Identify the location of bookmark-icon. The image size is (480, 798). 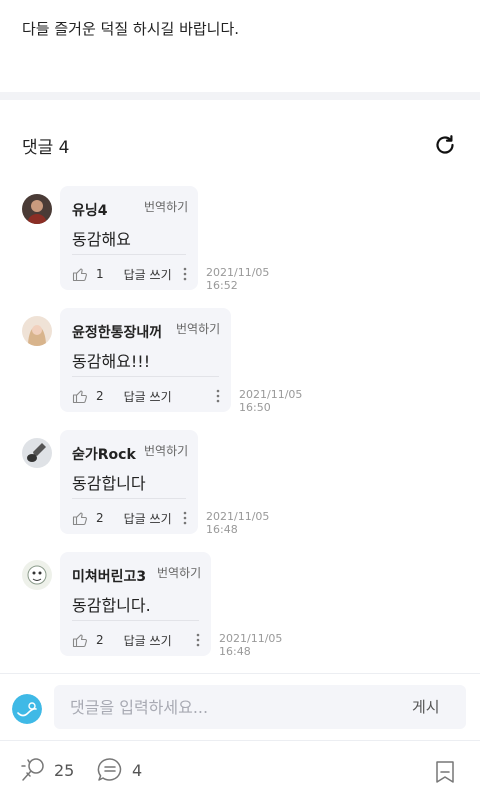
(445, 772).